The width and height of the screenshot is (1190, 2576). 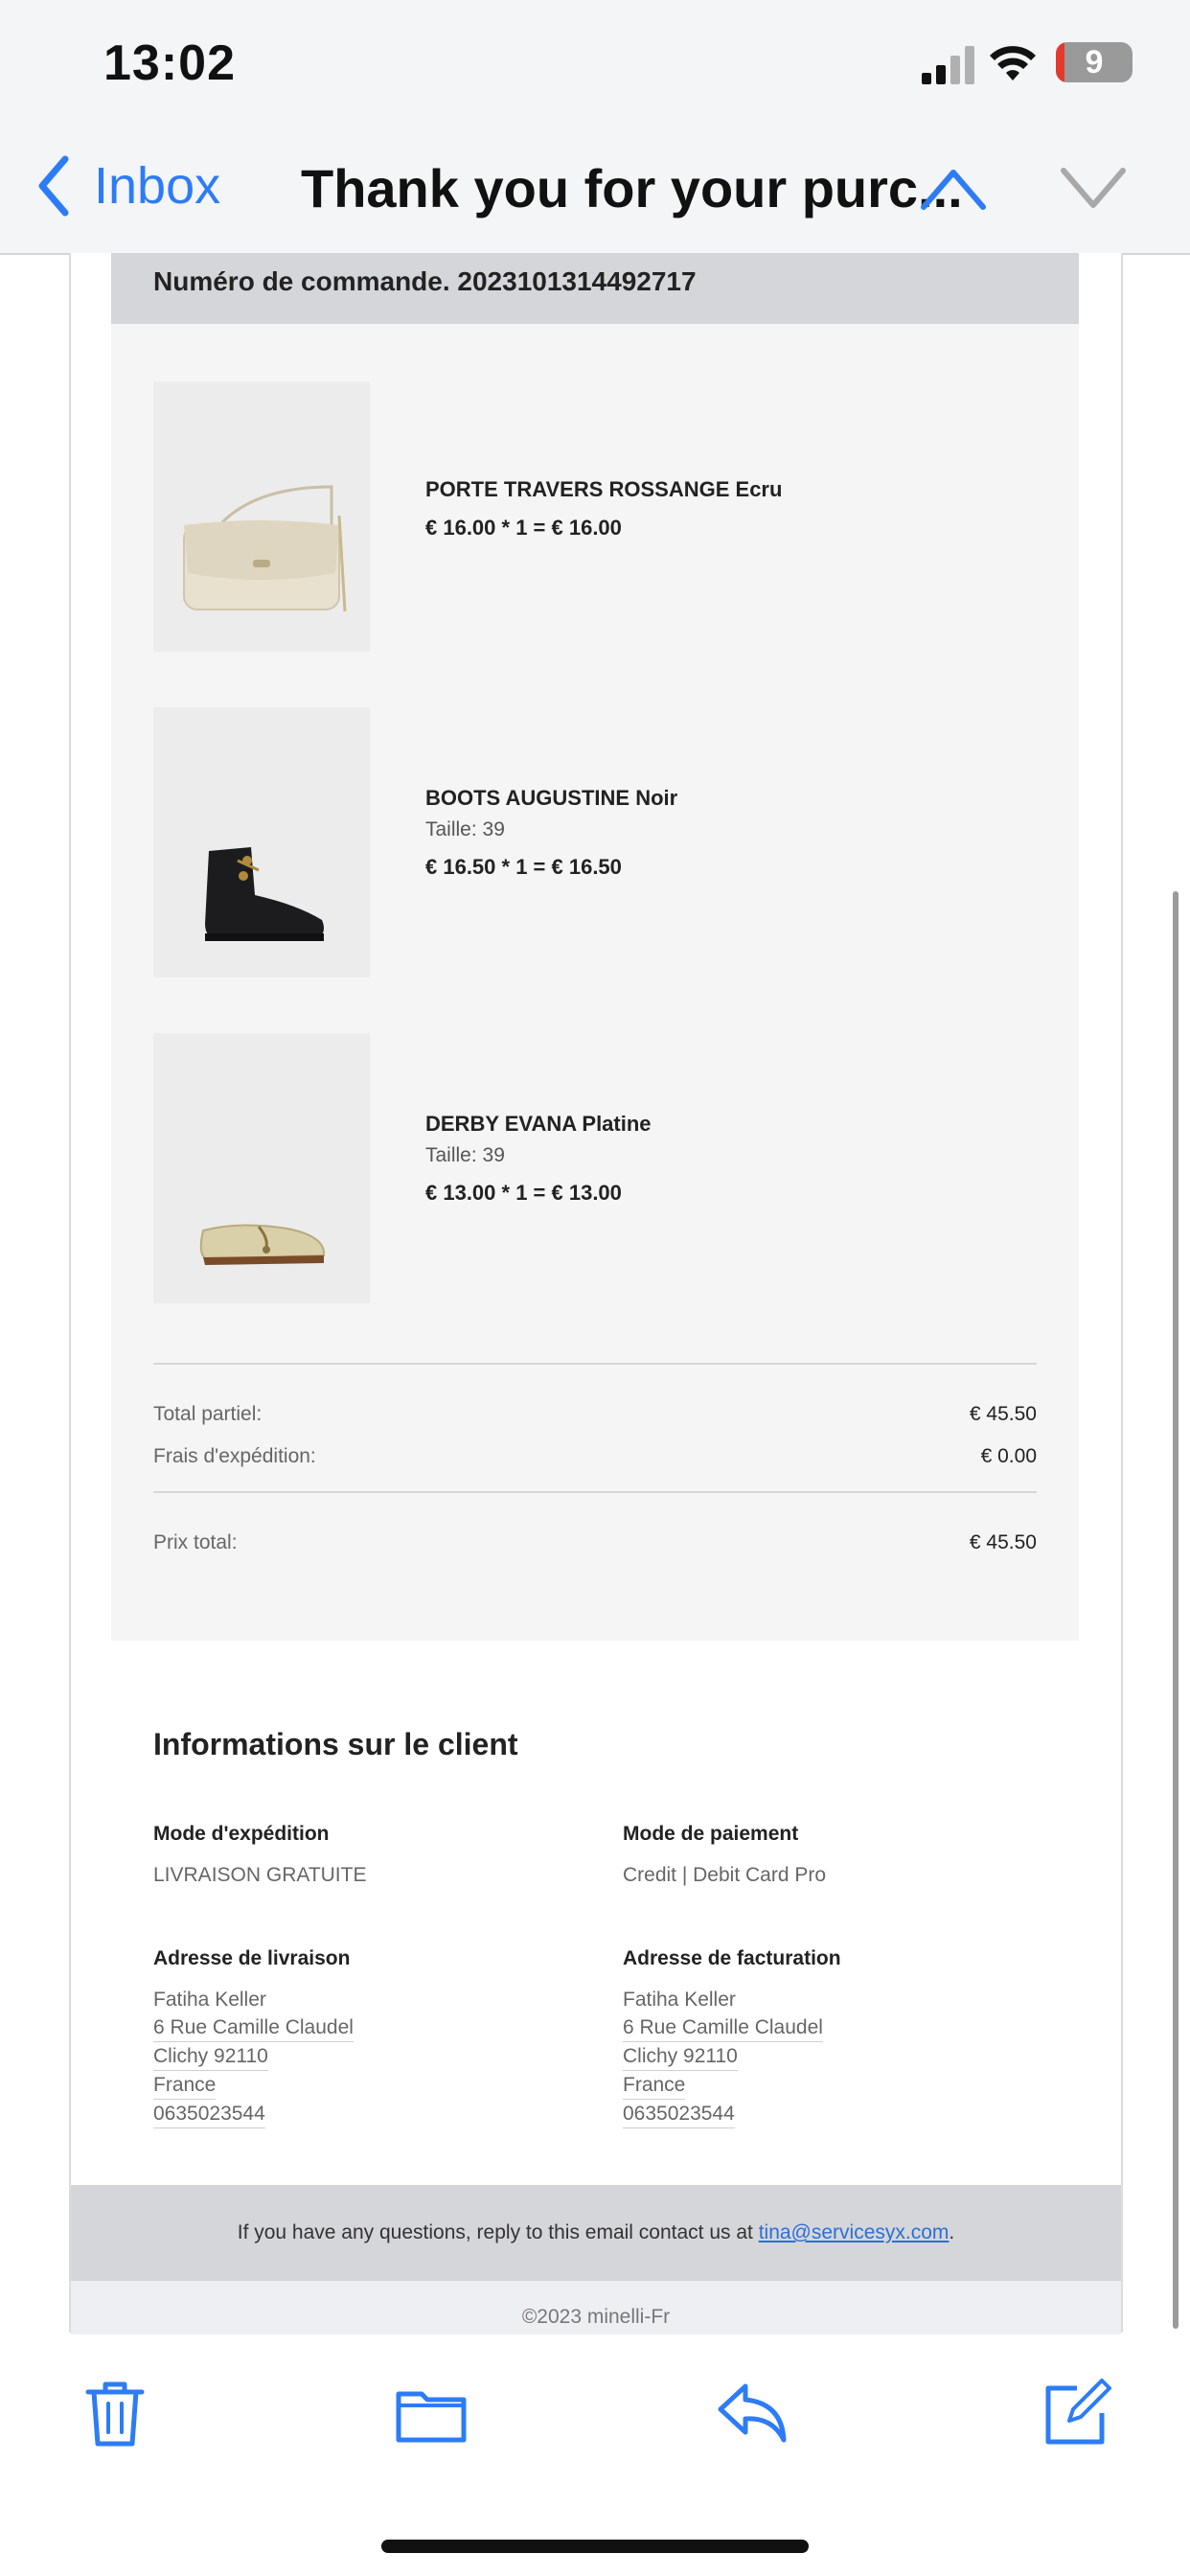 I want to click on subtotal-label: Total partiel:, so click(x=208, y=1414).